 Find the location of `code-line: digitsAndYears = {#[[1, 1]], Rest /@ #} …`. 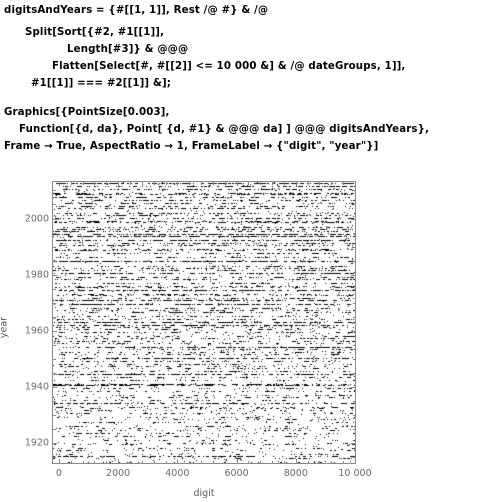

code-line: digitsAndYears = {#[[1, 1]], Rest /@ #} … is located at coordinates (136, 10).